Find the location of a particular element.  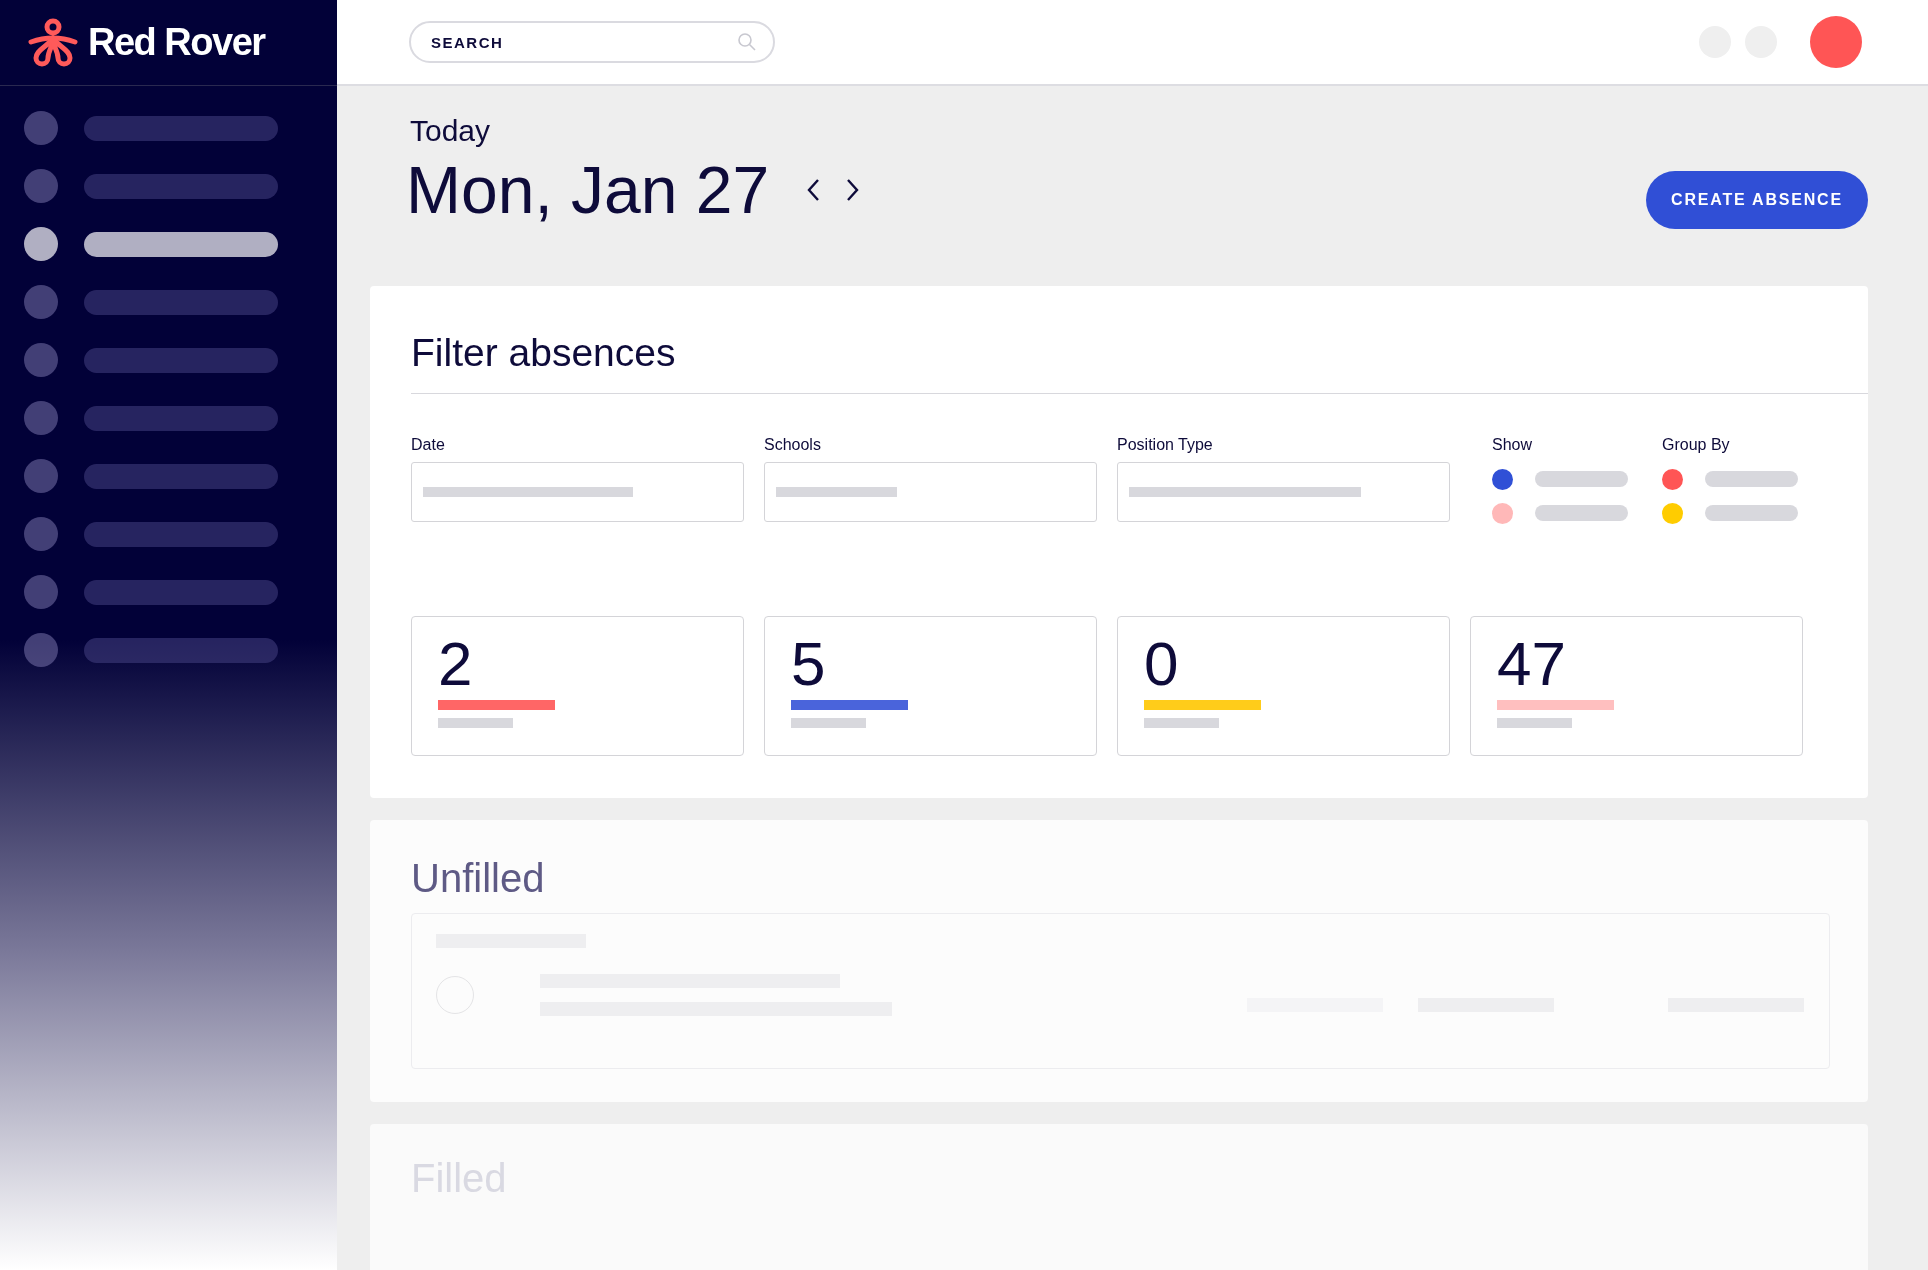

create-absence-button: CREATE ABSENCE is located at coordinates (1757, 200).